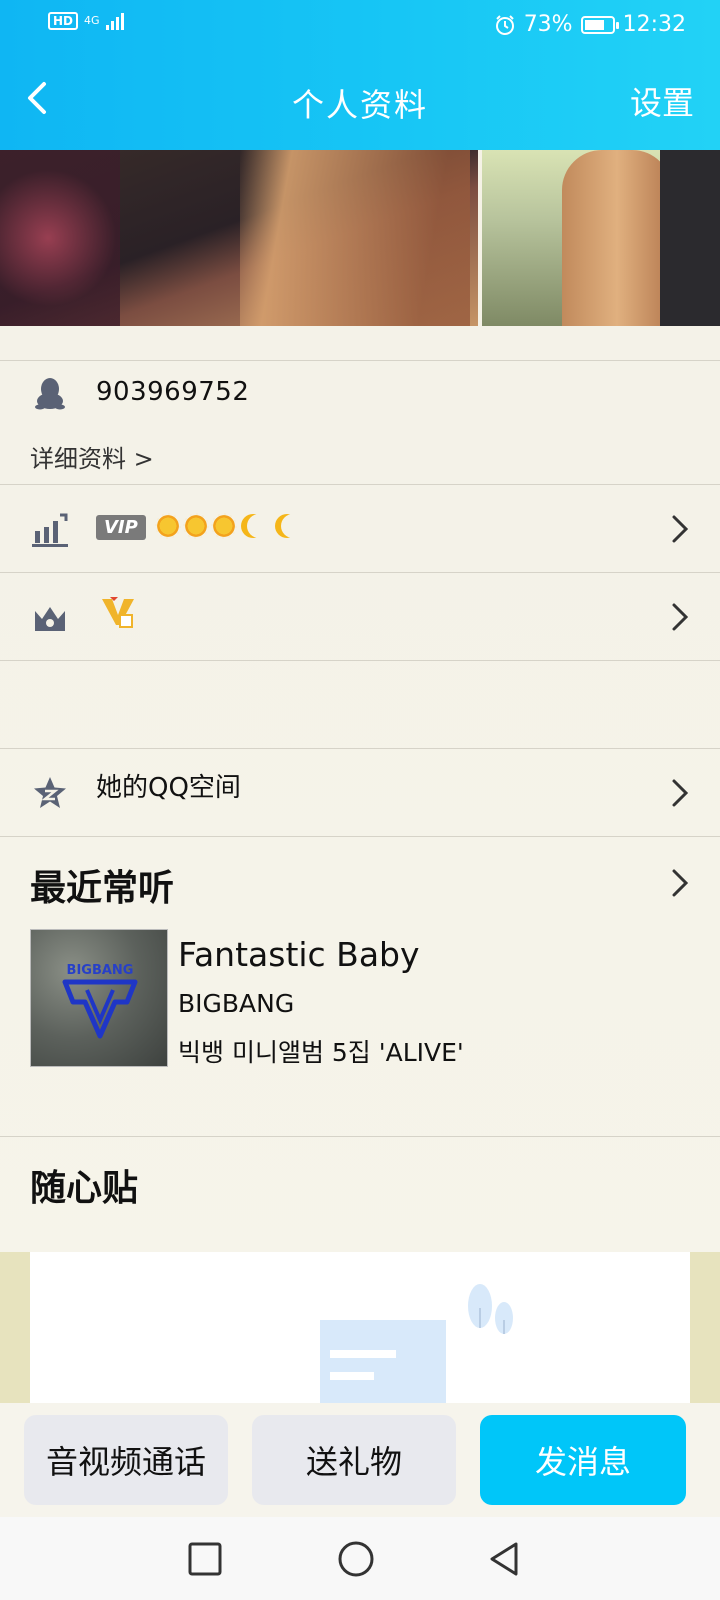 The image size is (720, 1600). Describe the element at coordinates (84, 1188) in the screenshot. I see `sticker-title: 随心贴` at that location.